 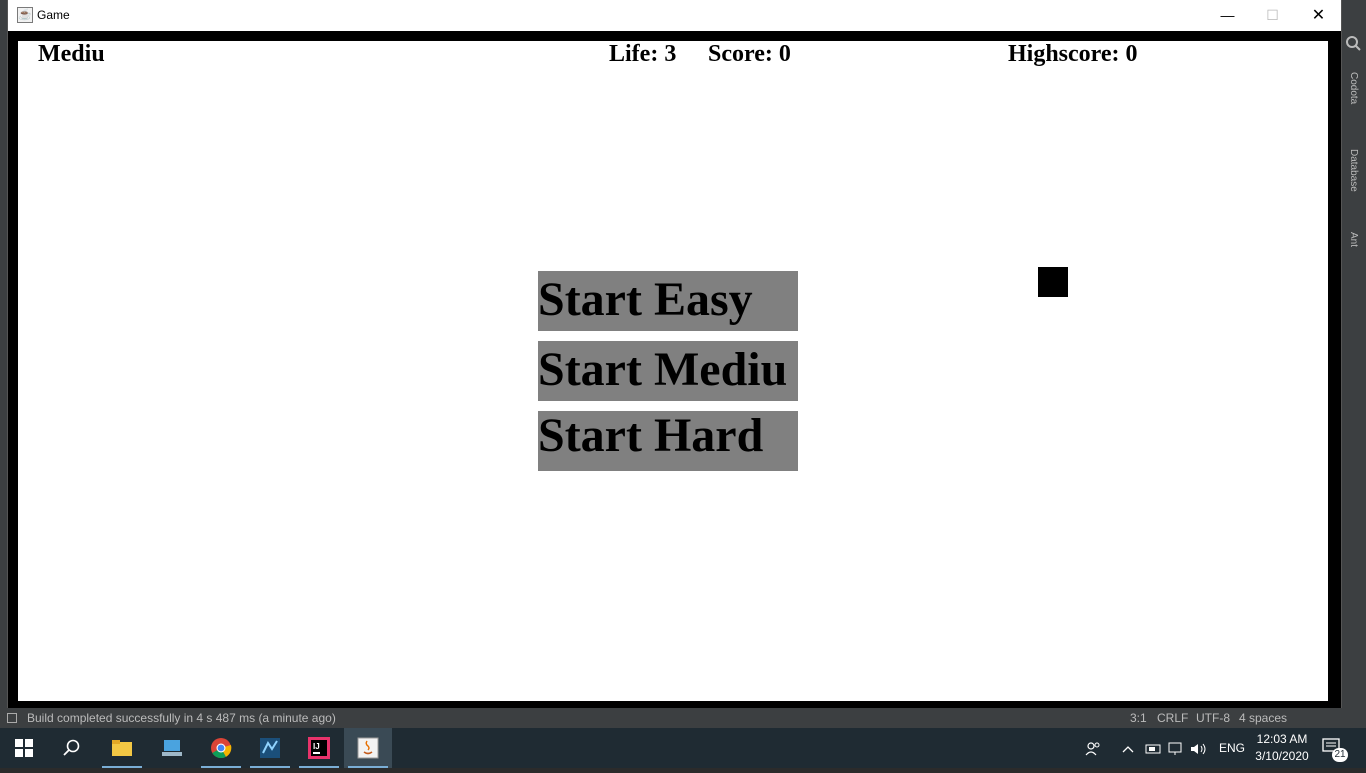 I want to click on file-explorer-icon, so click(x=122, y=748).